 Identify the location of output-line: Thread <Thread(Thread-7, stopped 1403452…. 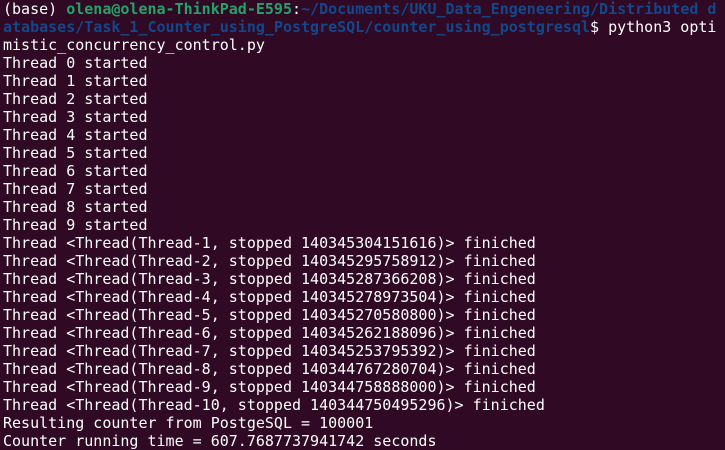
(269, 351).